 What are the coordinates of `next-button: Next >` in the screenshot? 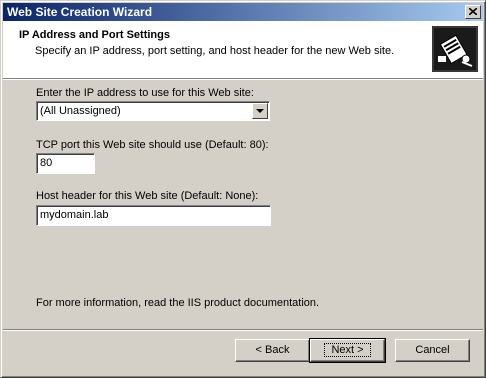 It's located at (347, 350).